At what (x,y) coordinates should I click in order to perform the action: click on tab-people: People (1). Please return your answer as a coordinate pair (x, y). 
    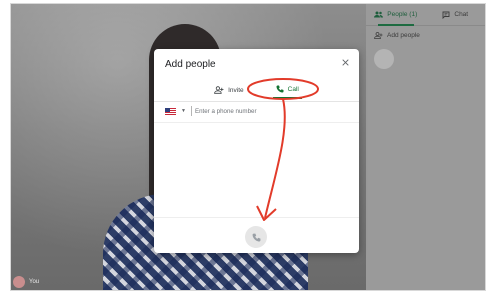
    Looking at the image, I should click on (396, 15).